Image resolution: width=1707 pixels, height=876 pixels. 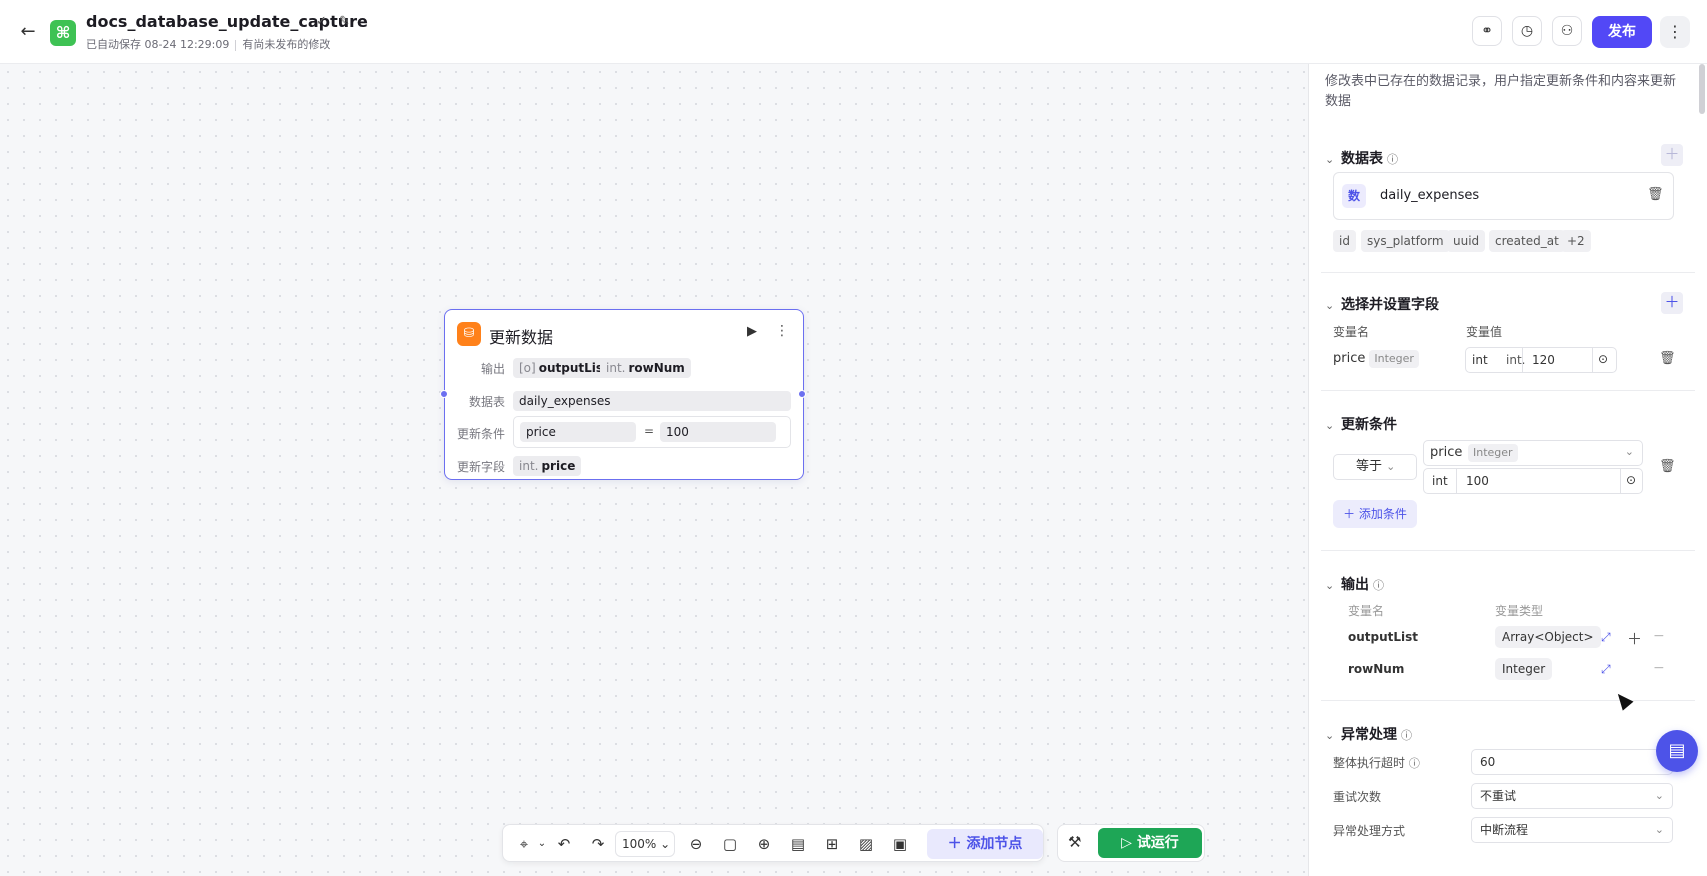 I want to click on condition-value: 100, so click(x=1477, y=481).